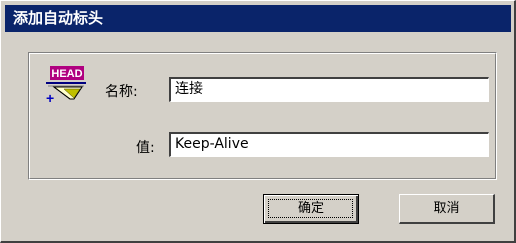  Describe the element at coordinates (50, 98) in the screenshot. I see `plus-icon: +` at that location.